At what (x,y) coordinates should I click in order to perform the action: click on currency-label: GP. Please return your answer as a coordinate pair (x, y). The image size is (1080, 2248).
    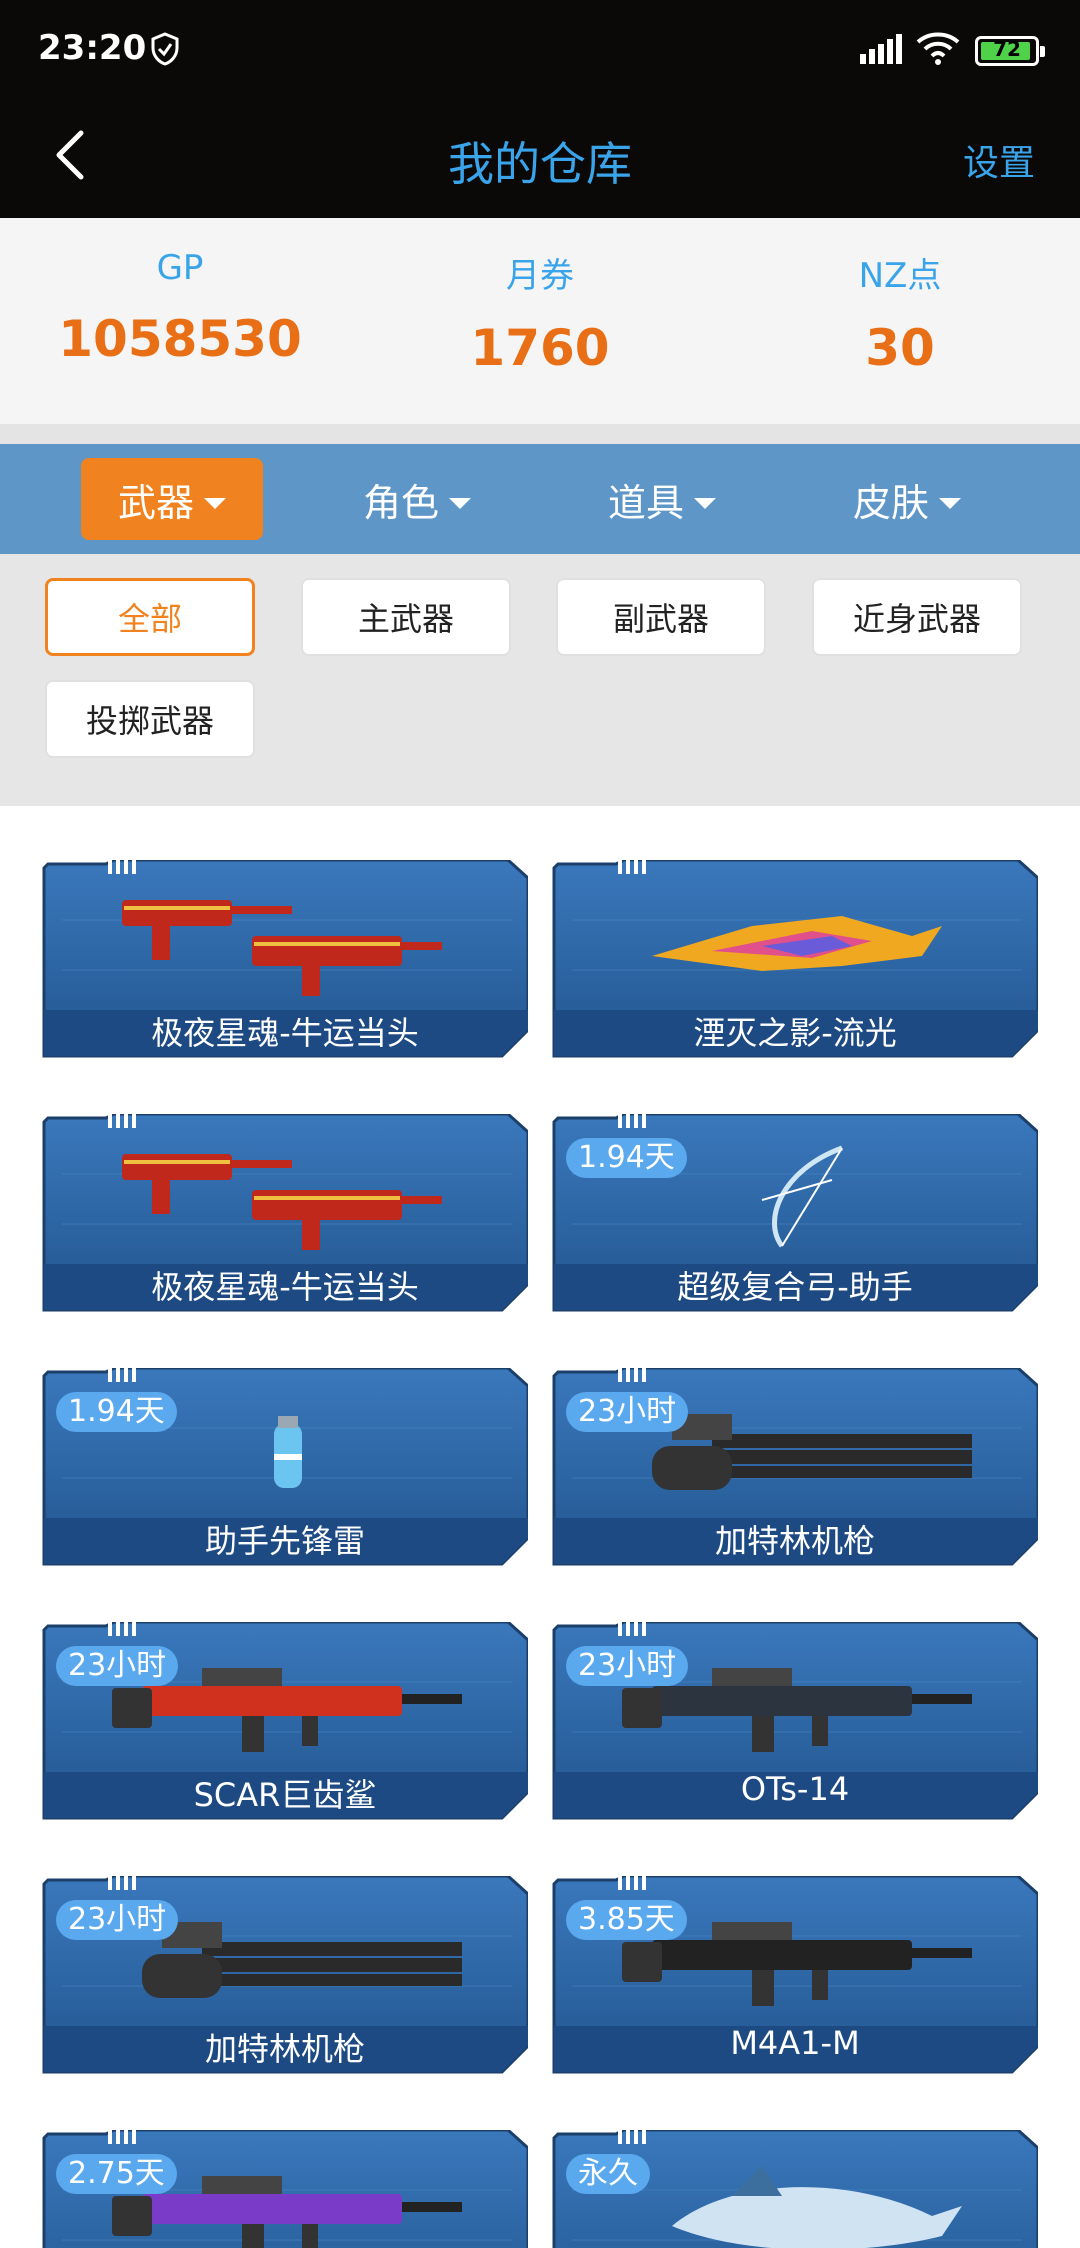
    Looking at the image, I should click on (180, 268).